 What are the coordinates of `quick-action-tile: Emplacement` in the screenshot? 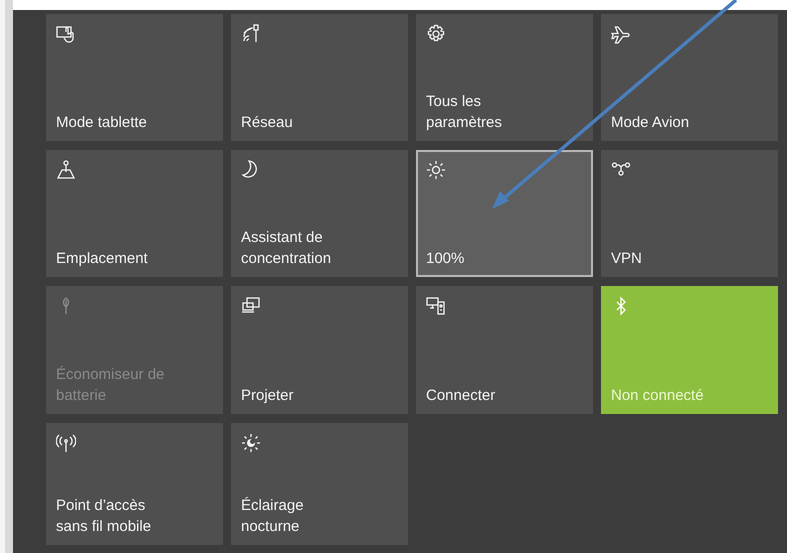 It's located at (134, 213).